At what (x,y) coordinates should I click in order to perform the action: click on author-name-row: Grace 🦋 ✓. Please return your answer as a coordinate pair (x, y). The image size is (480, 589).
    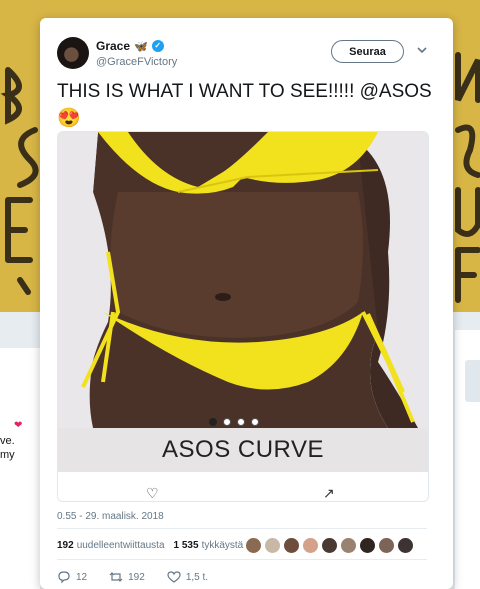
    Looking at the image, I should click on (130, 46).